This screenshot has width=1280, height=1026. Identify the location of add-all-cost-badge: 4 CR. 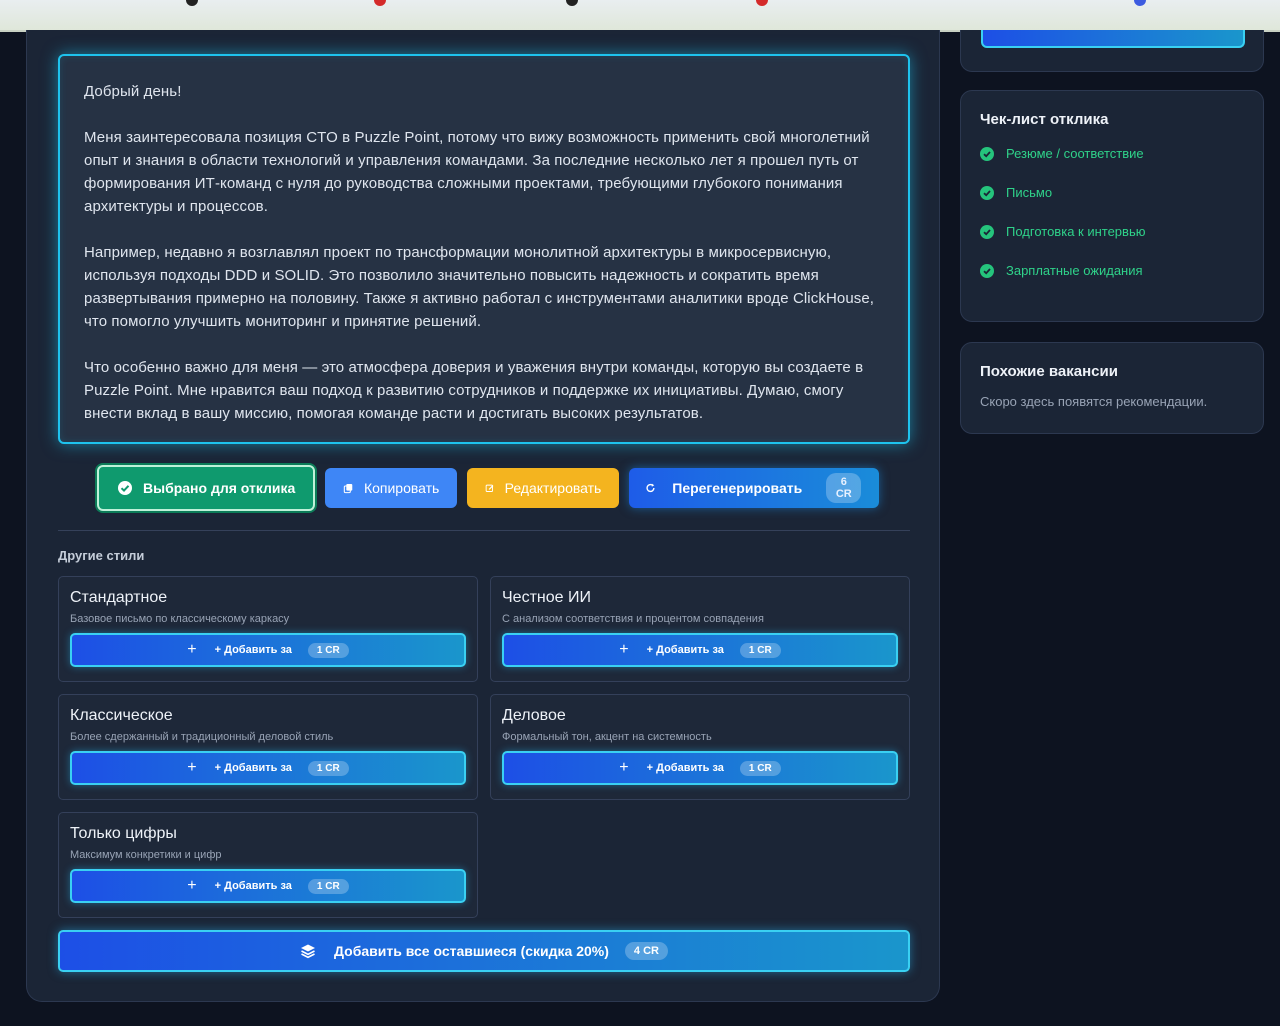
(646, 951).